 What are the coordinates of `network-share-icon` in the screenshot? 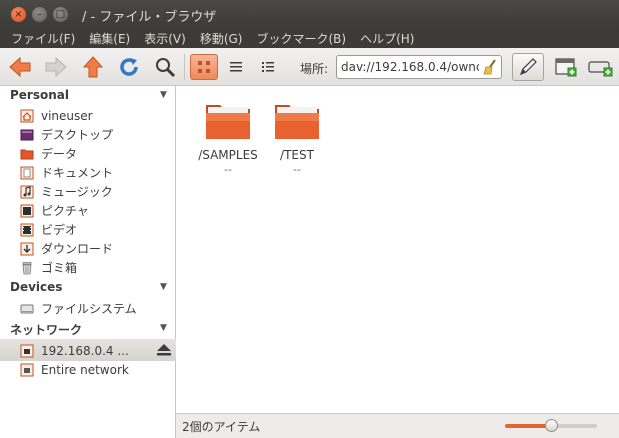 It's located at (27, 351).